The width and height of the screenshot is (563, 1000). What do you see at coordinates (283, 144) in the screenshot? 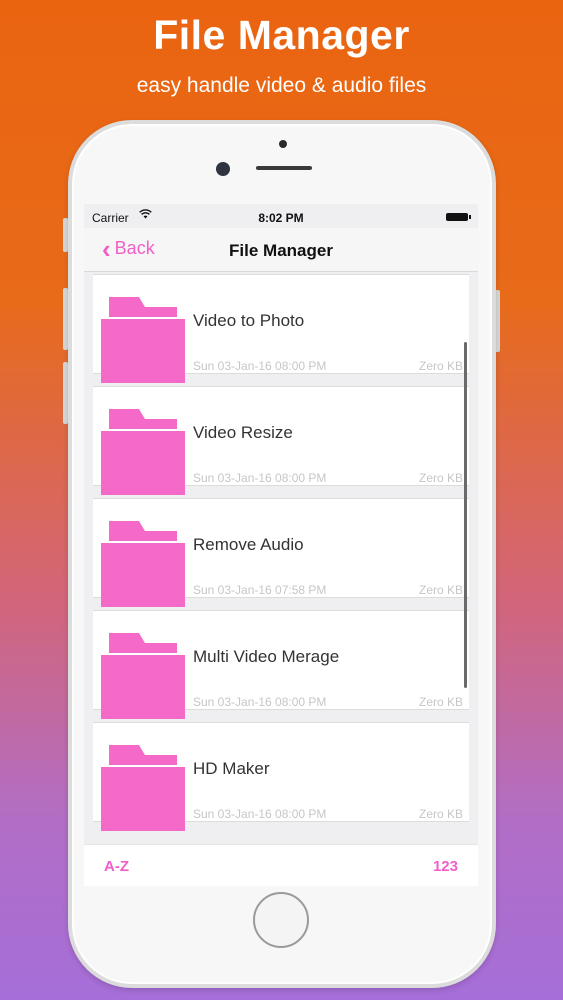
I see `proximity-sensor` at bounding box center [283, 144].